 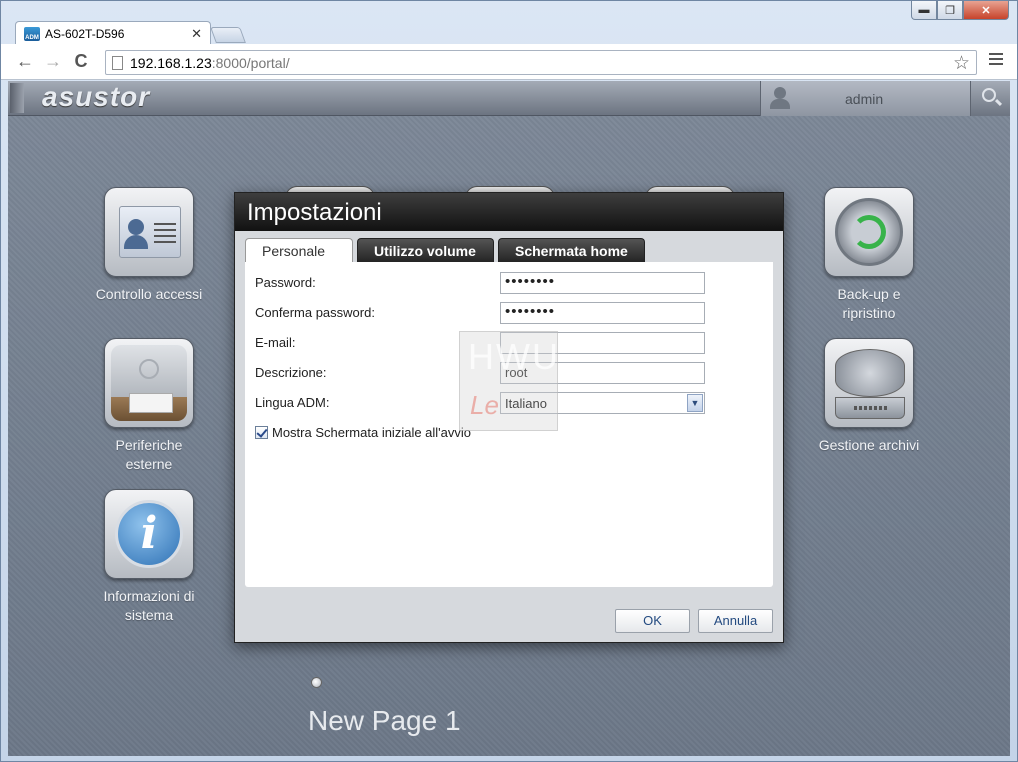 I want to click on email-label: E-mail:, so click(x=275, y=342).